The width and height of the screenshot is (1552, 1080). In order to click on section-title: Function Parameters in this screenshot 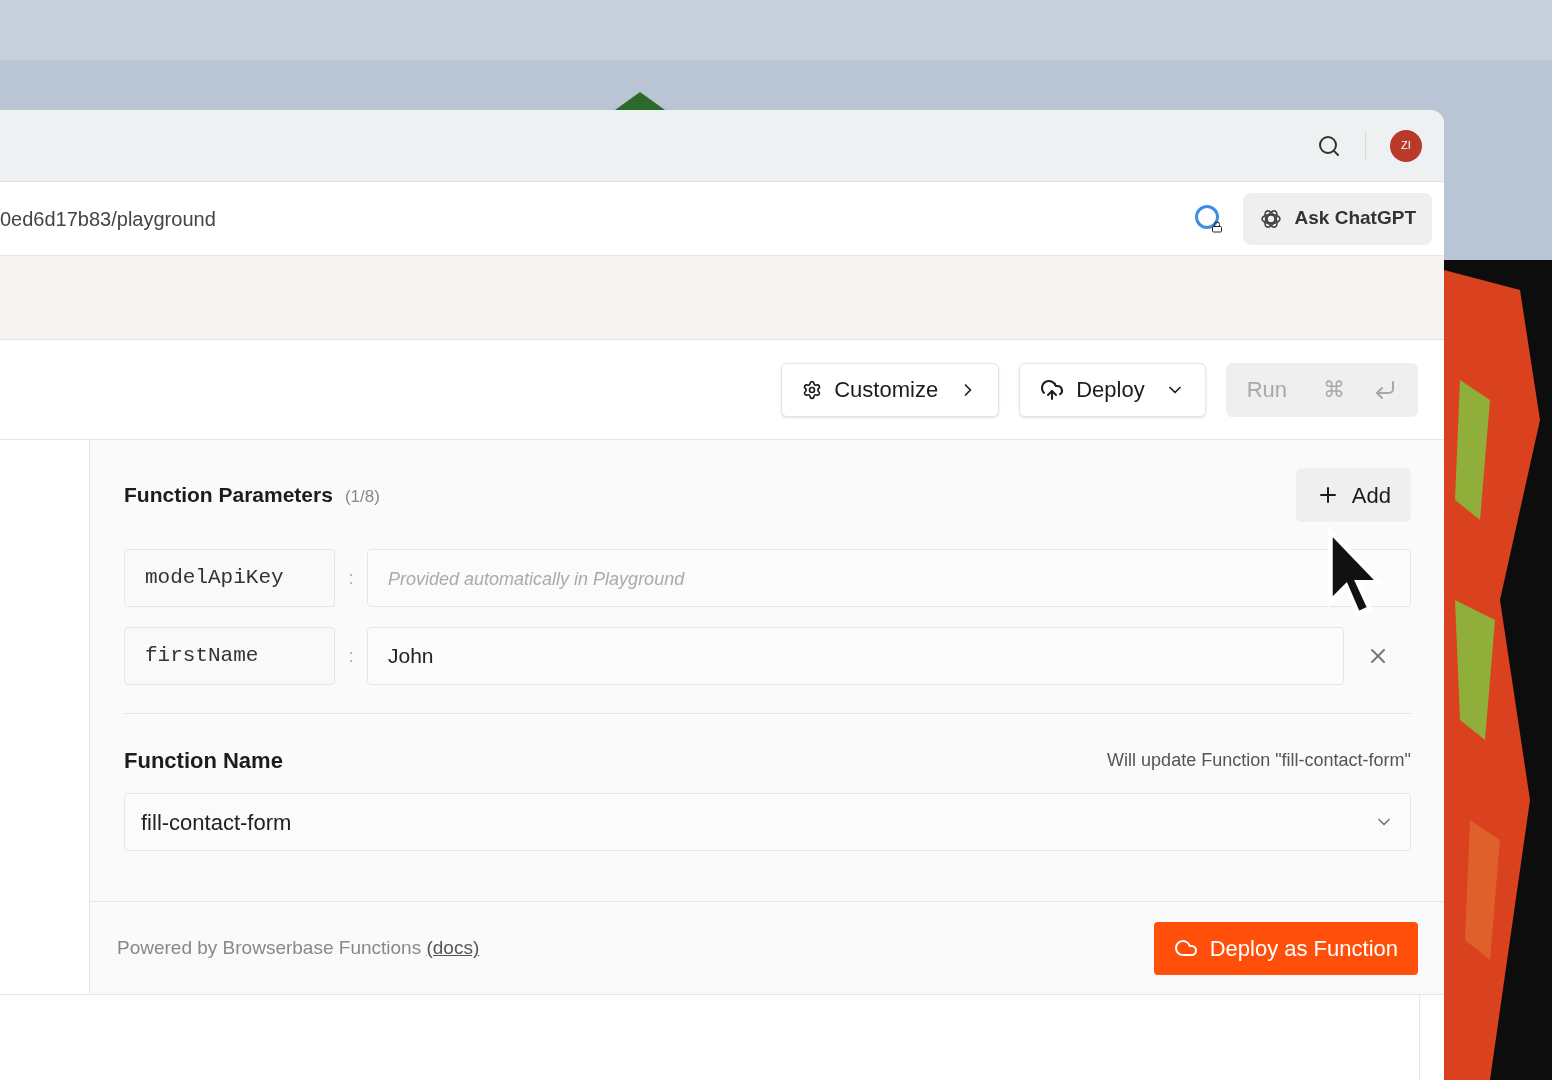, I will do `click(228, 495)`.